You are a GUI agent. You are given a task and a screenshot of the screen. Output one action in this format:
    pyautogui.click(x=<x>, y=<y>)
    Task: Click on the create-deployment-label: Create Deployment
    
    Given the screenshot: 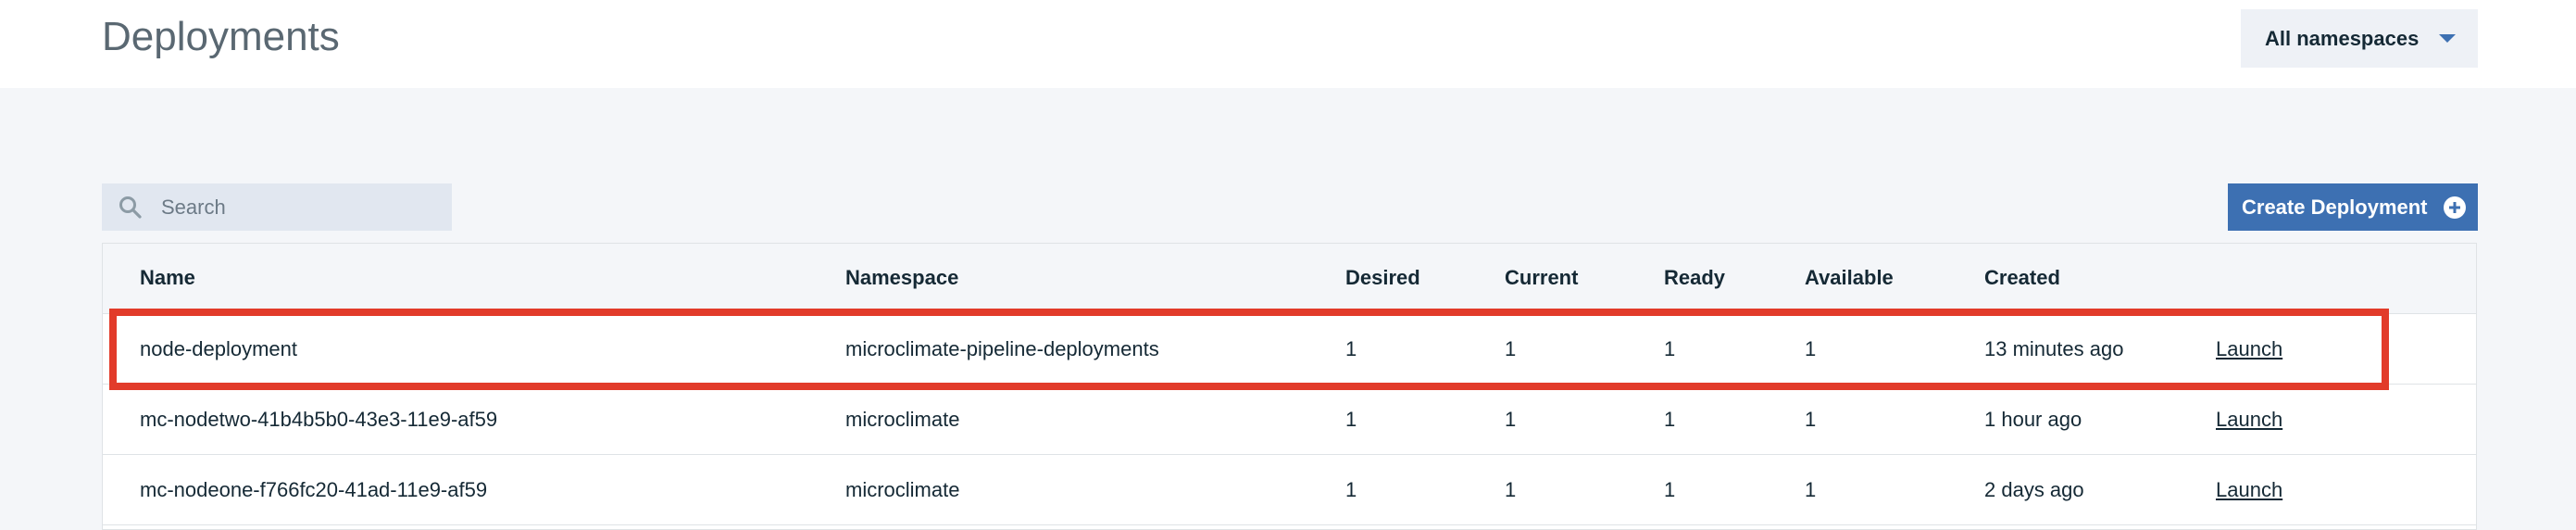 What is the action you would take?
    pyautogui.click(x=2335, y=207)
    